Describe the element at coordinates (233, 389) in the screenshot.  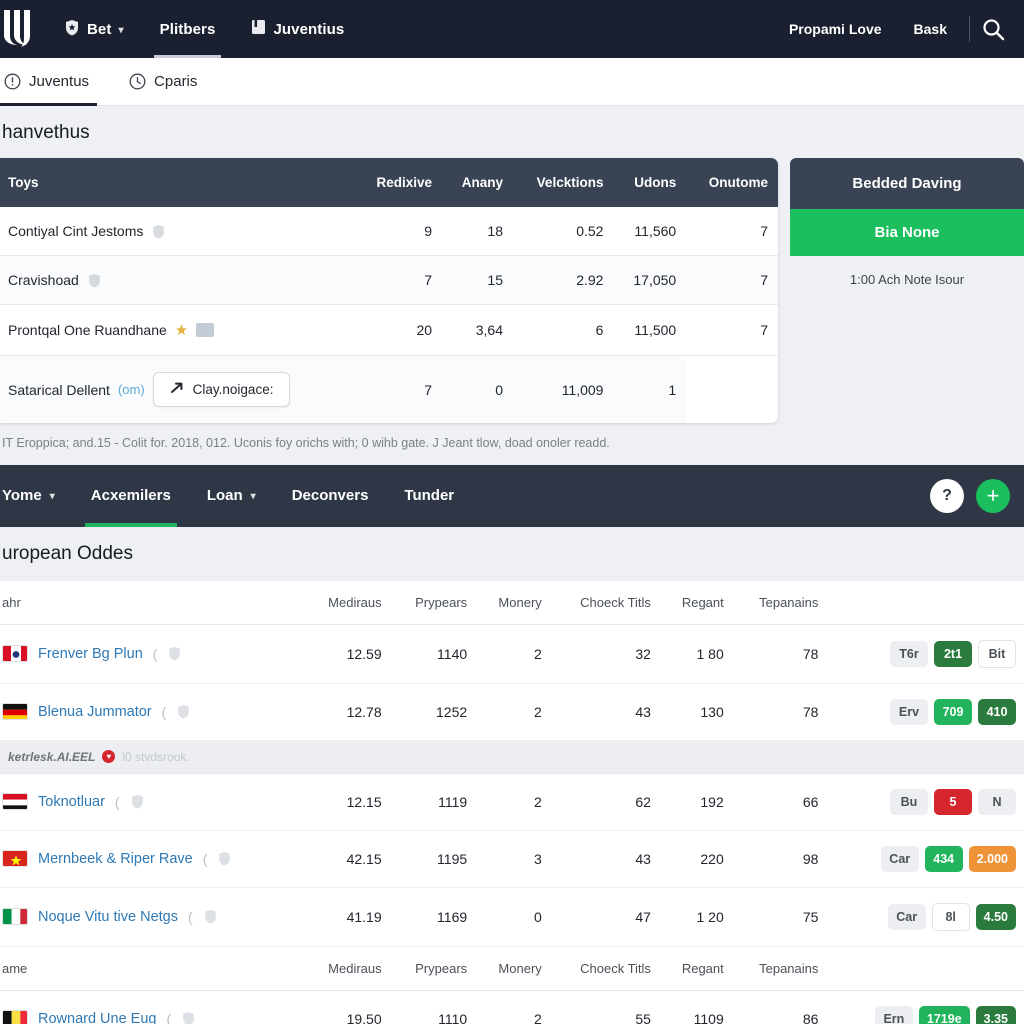
I see `clay-noigace-label: Clay.noigace:` at that location.